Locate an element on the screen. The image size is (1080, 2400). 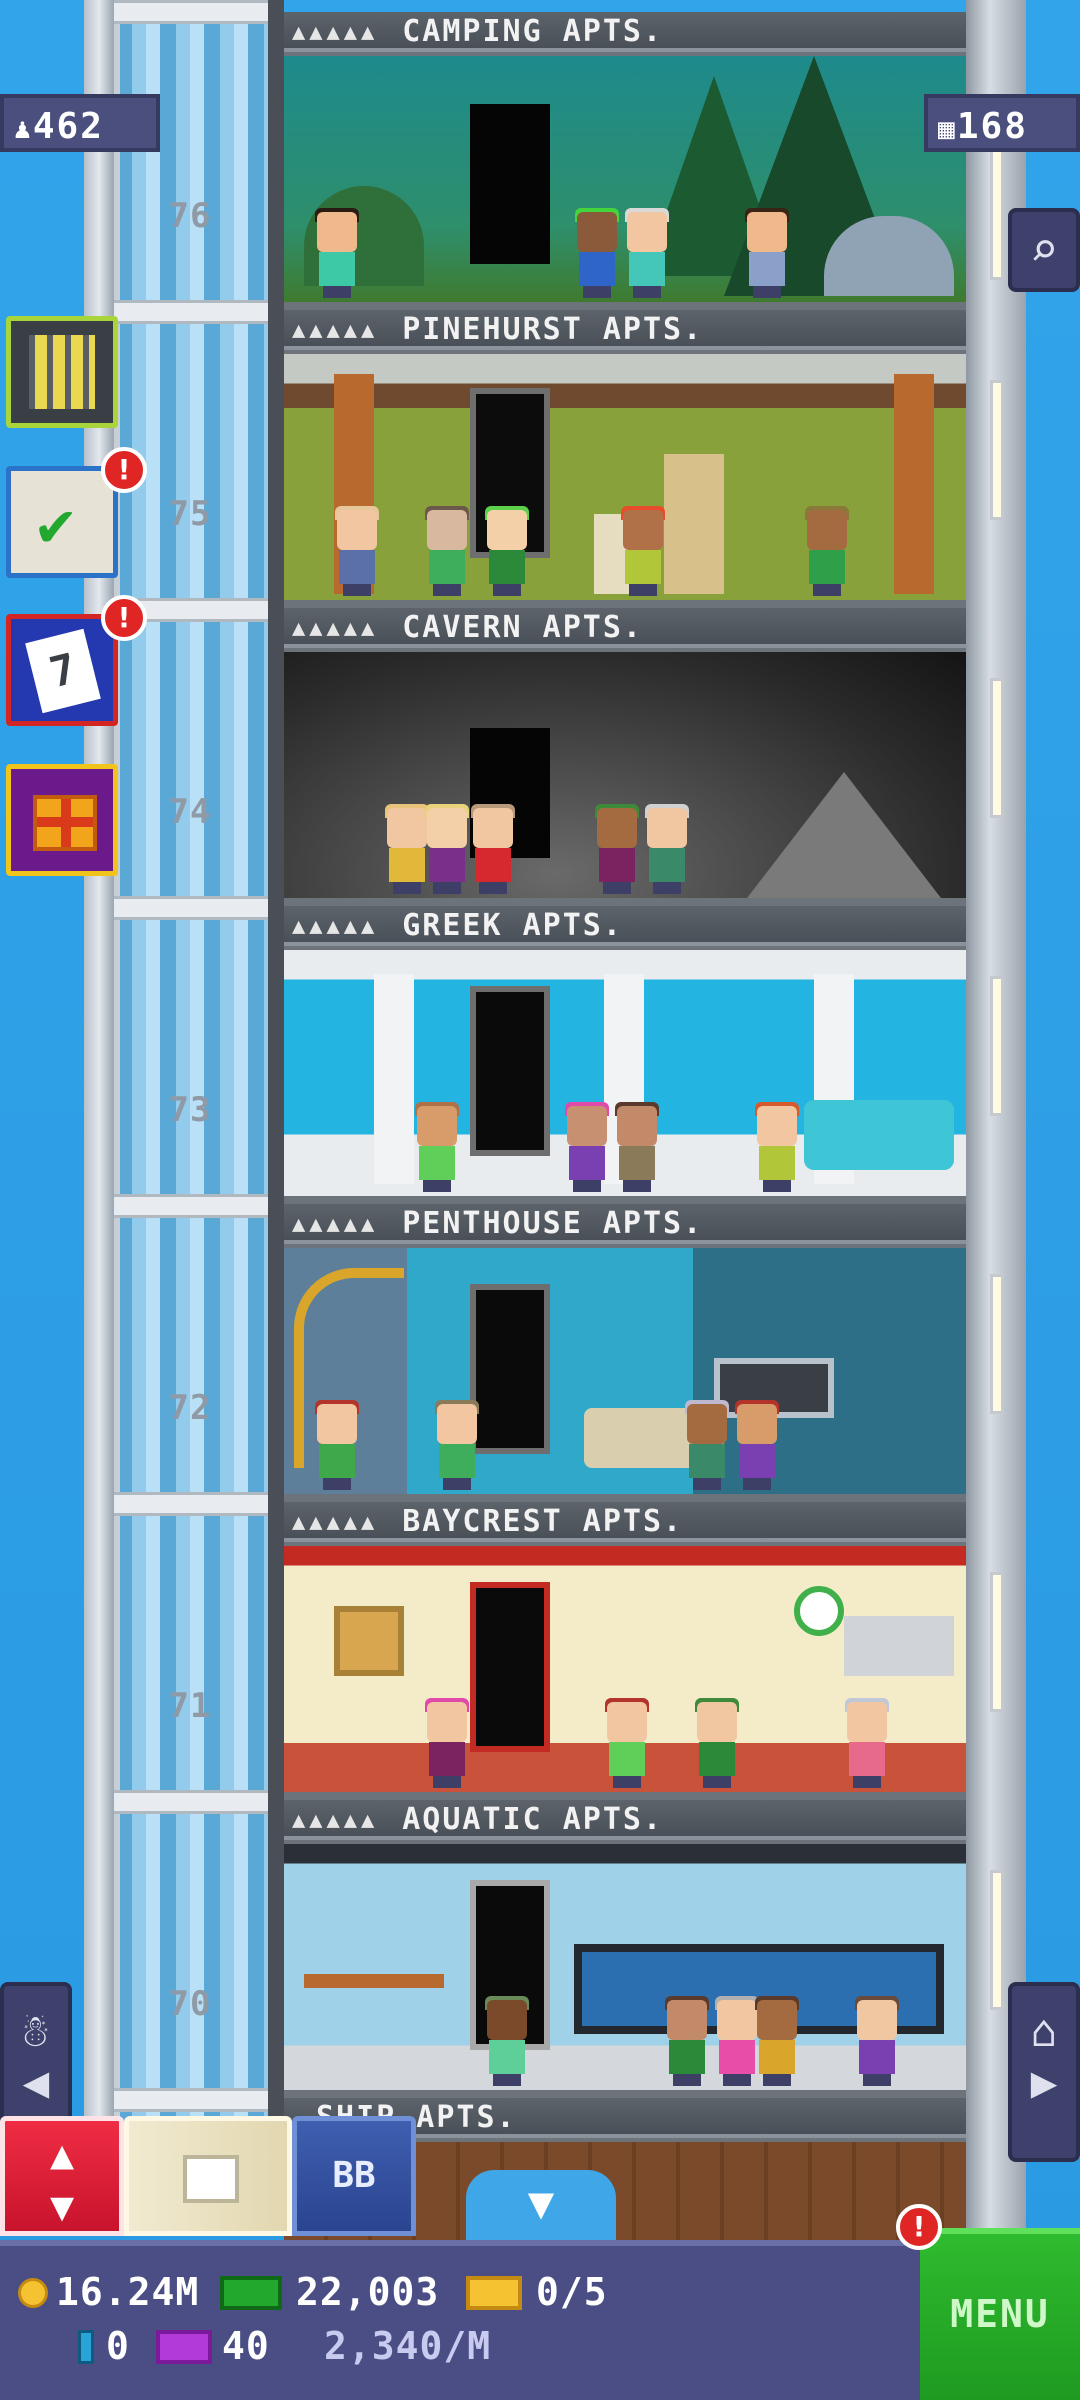
search-icon: ⌕ is located at coordinates (1044, 250).